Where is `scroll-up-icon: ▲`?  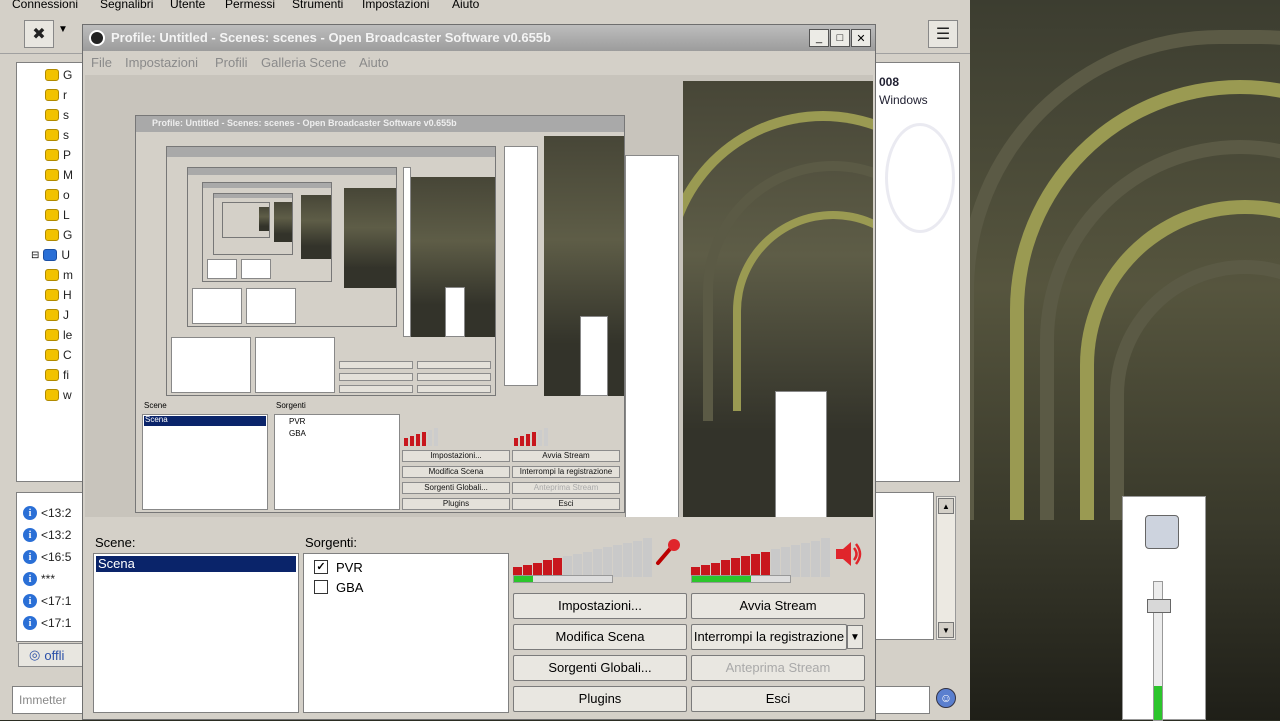 scroll-up-icon: ▲ is located at coordinates (946, 506).